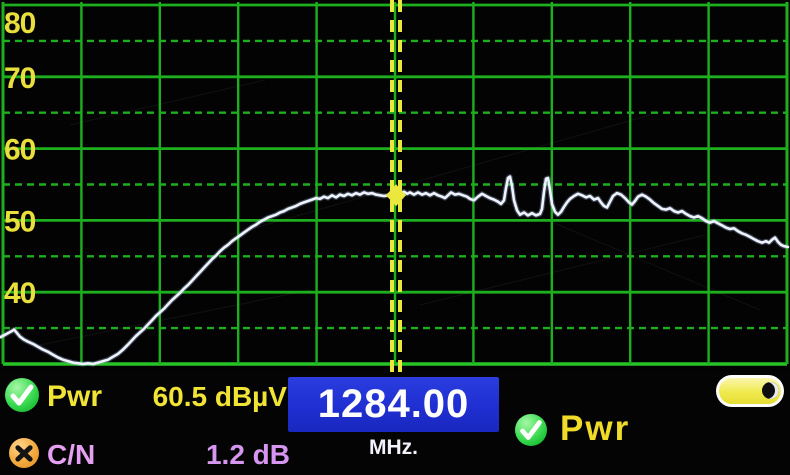  I want to click on frequency-value: 1284.00, so click(393, 404).